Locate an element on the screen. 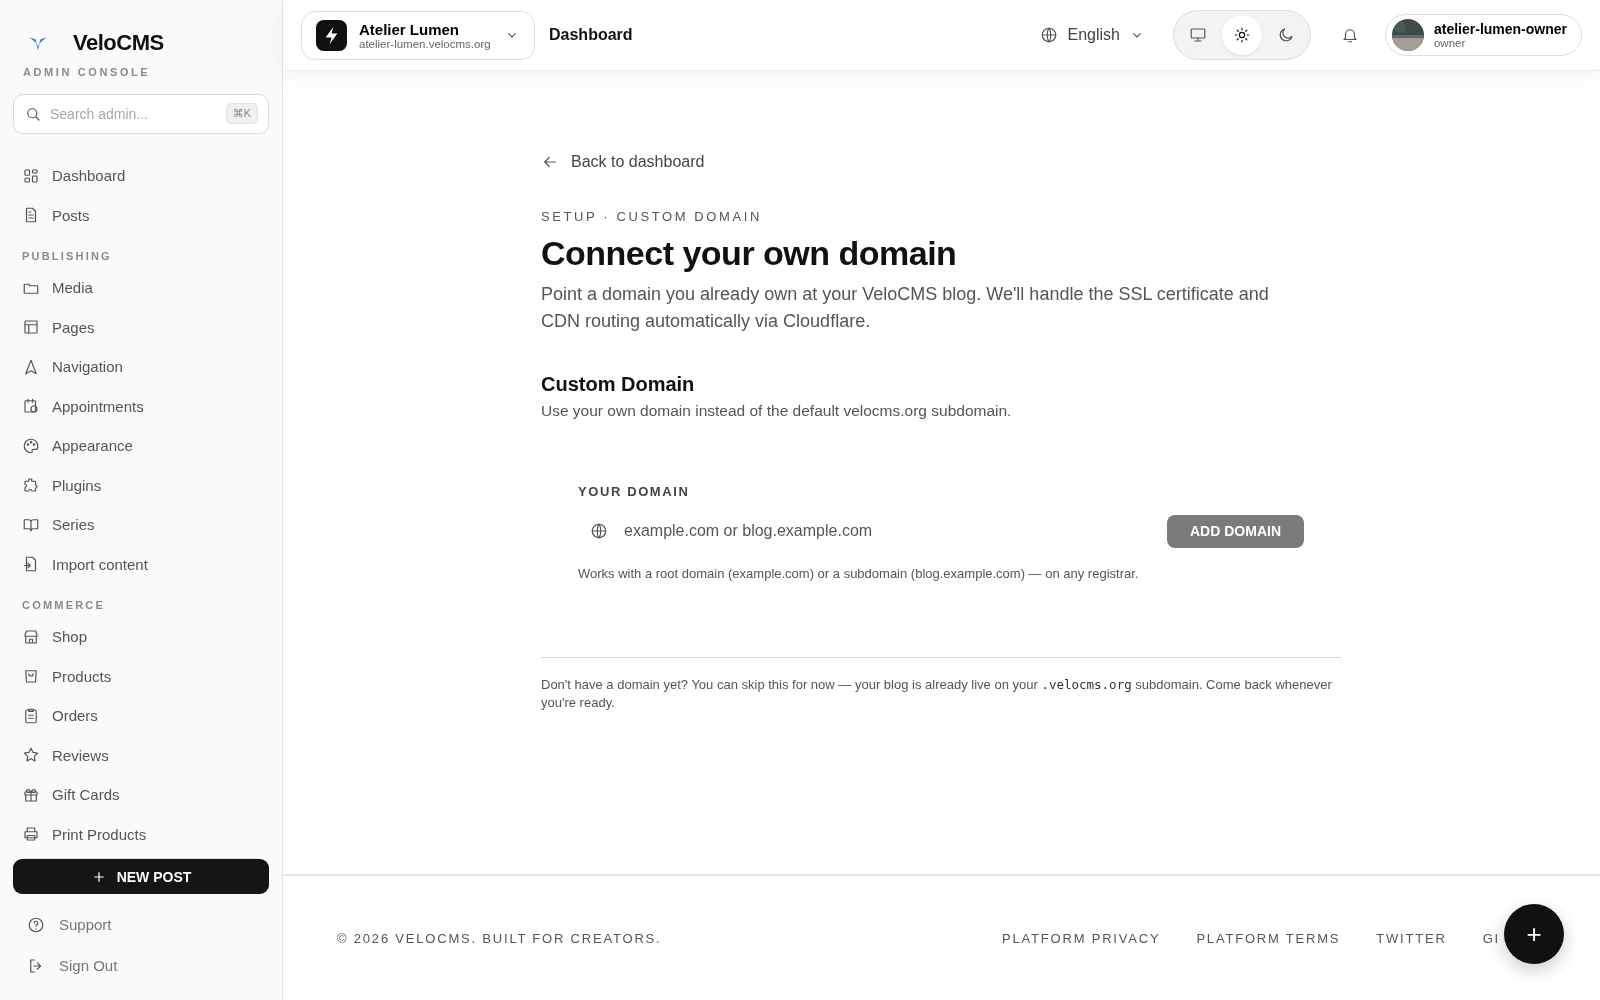 This screenshot has width=1600, height=1000. section-heading: PUBLISHING is located at coordinates (67, 256).